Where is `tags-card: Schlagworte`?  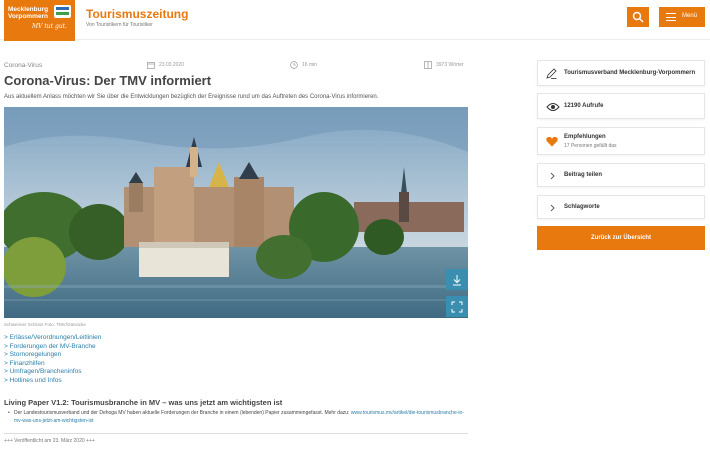
tags-card: Schlagworte is located at coordinates (621, 207).